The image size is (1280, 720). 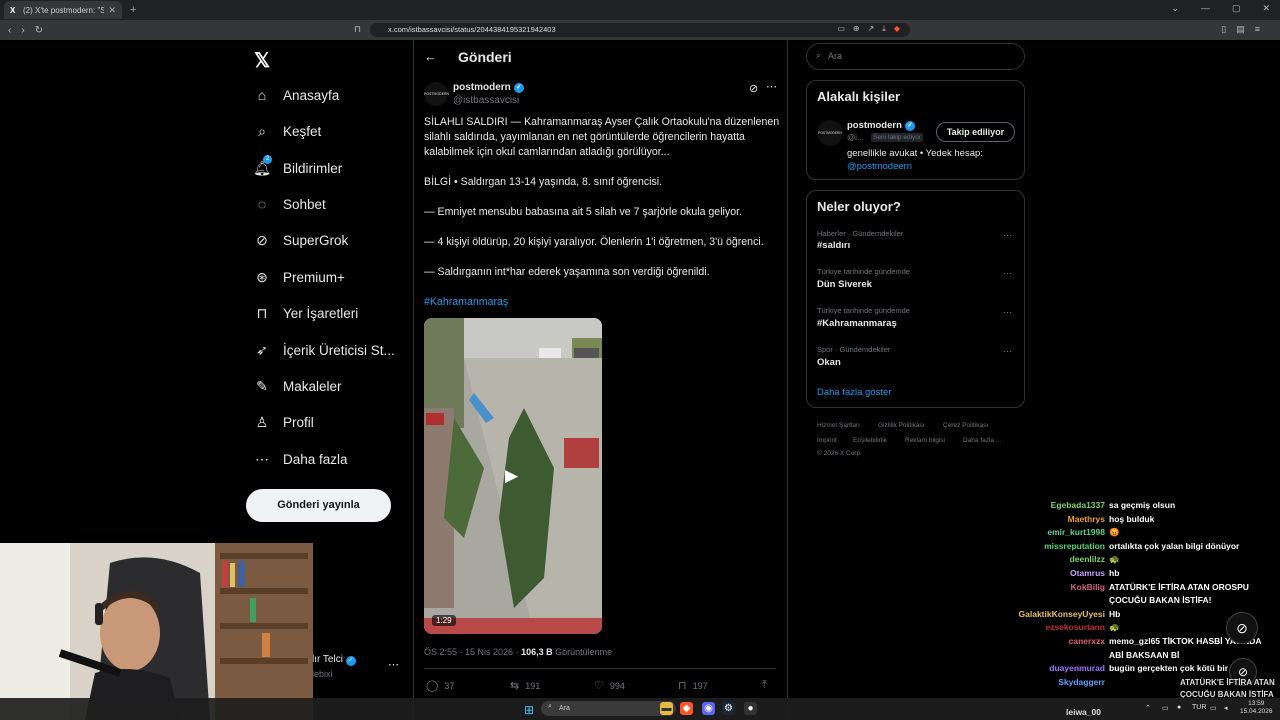 I want to click on search-input: Ara, so click(x=915, y=56).